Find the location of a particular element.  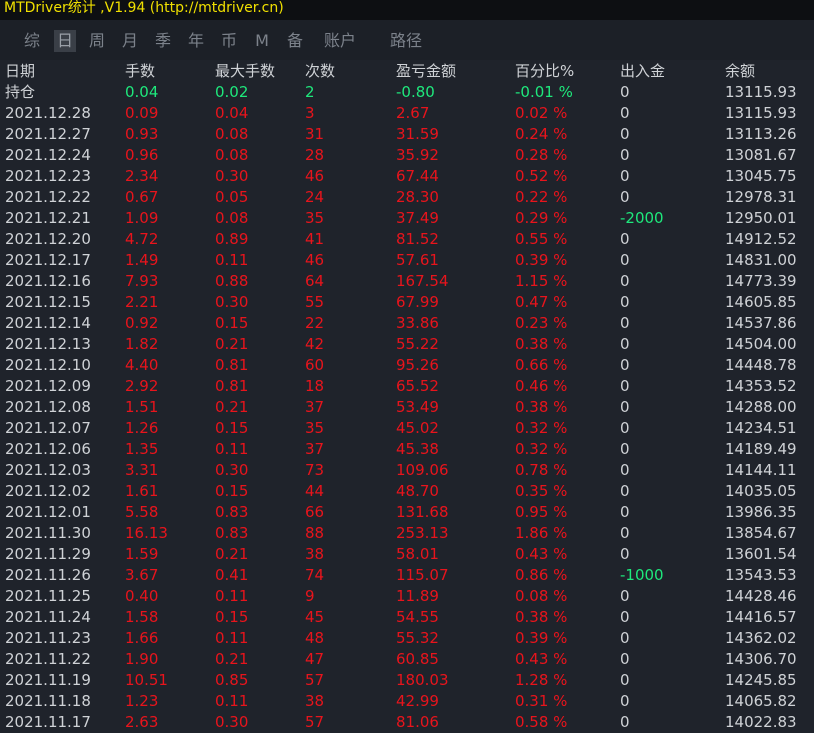

tab-m: M is located at coordinates (262, 41).